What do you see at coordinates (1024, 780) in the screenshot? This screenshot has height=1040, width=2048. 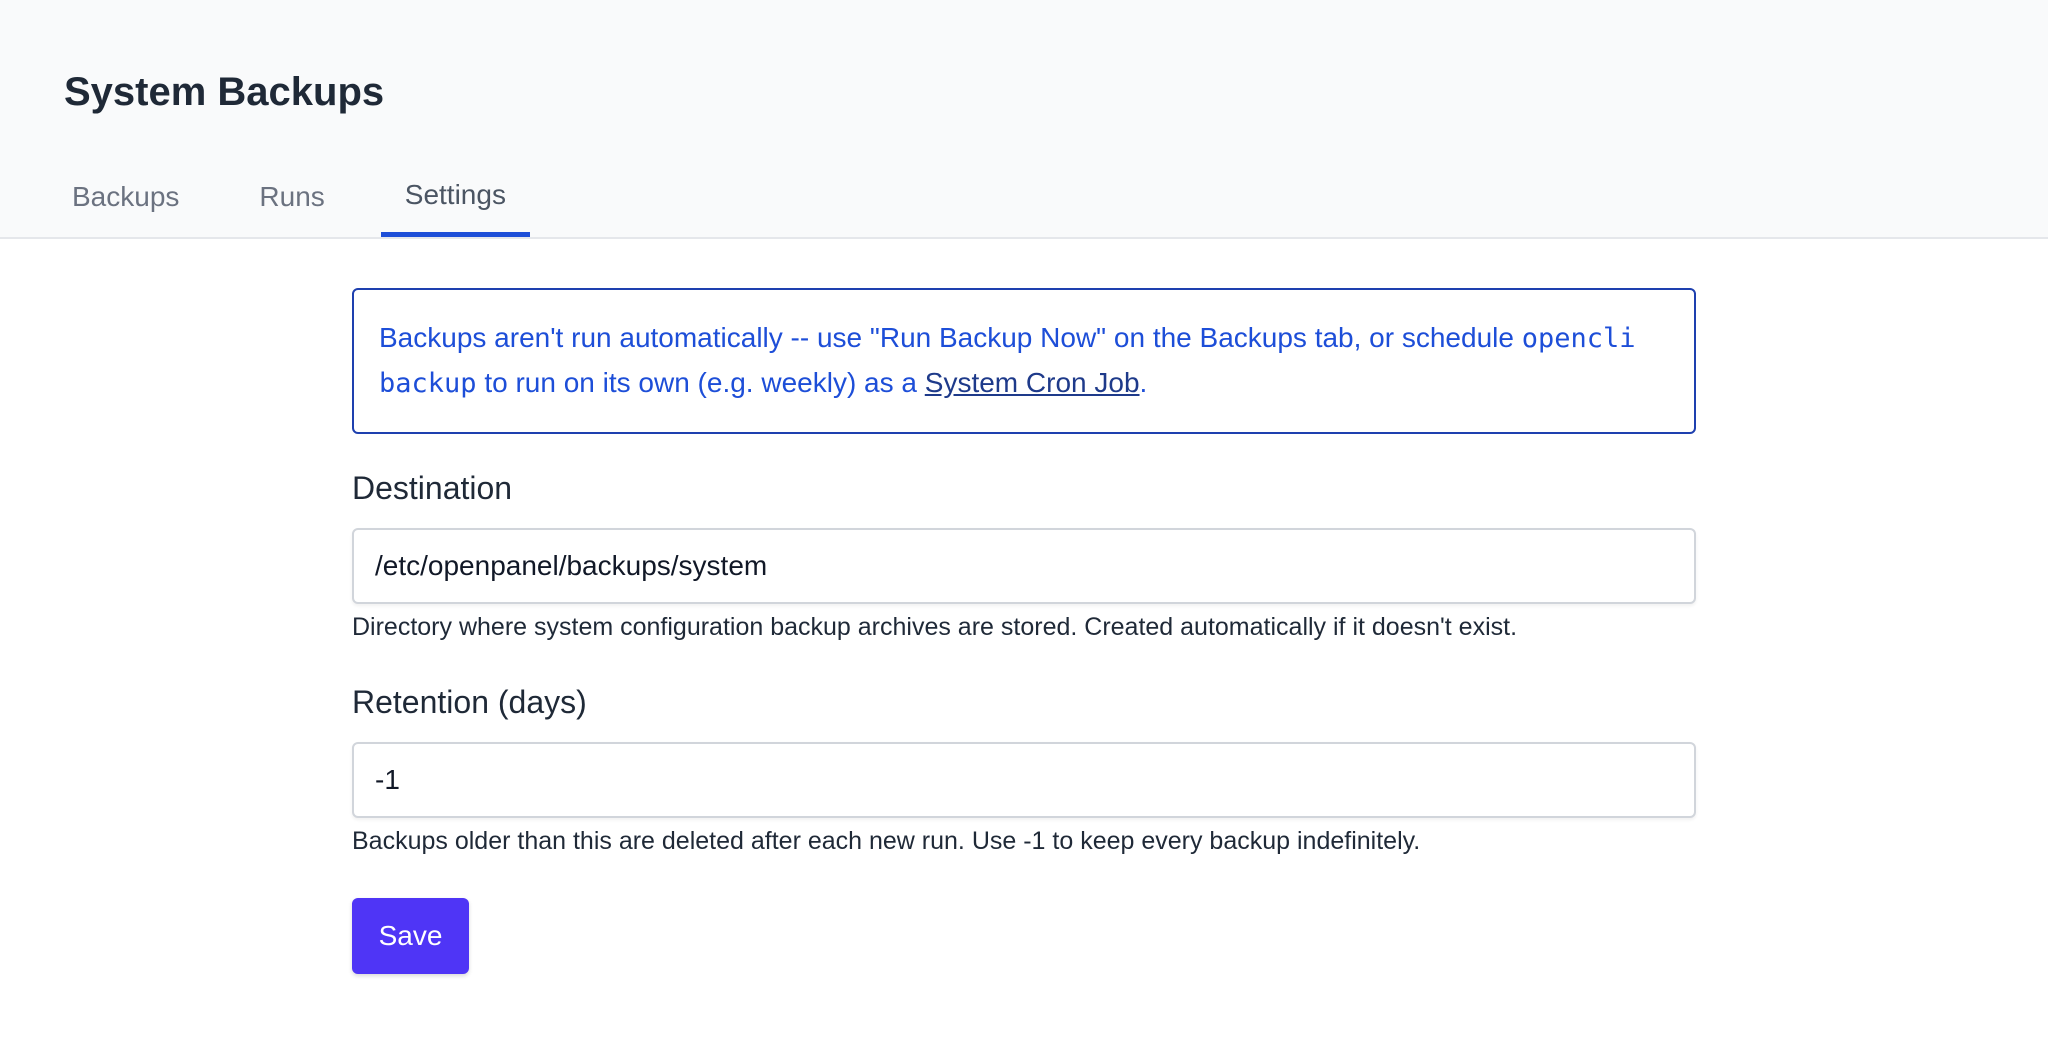 I see `retention-input` at bounding box center [1024, 780].